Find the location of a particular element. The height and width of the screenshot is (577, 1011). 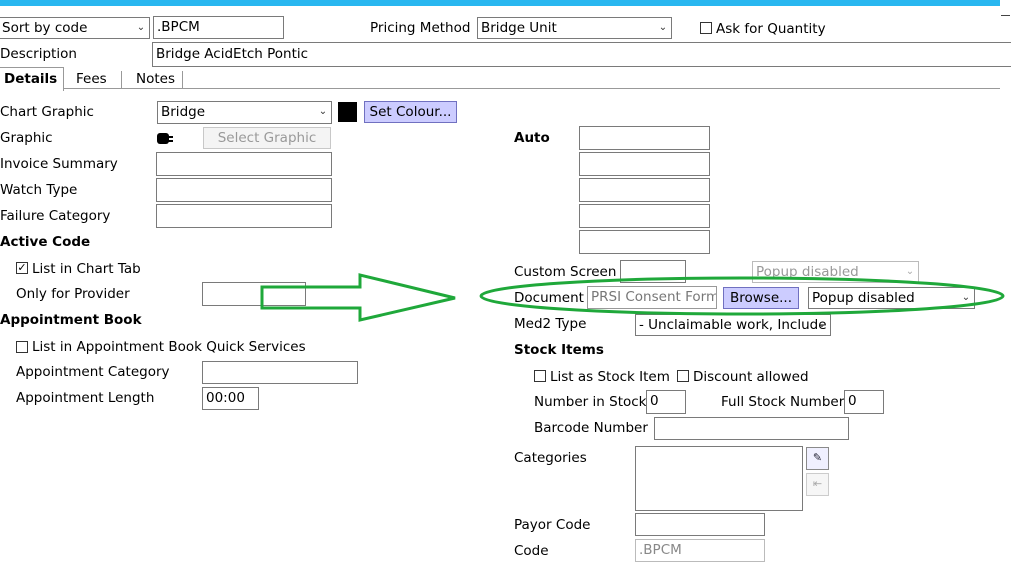

highlight-ellipse is located at coordinates (742, 296).